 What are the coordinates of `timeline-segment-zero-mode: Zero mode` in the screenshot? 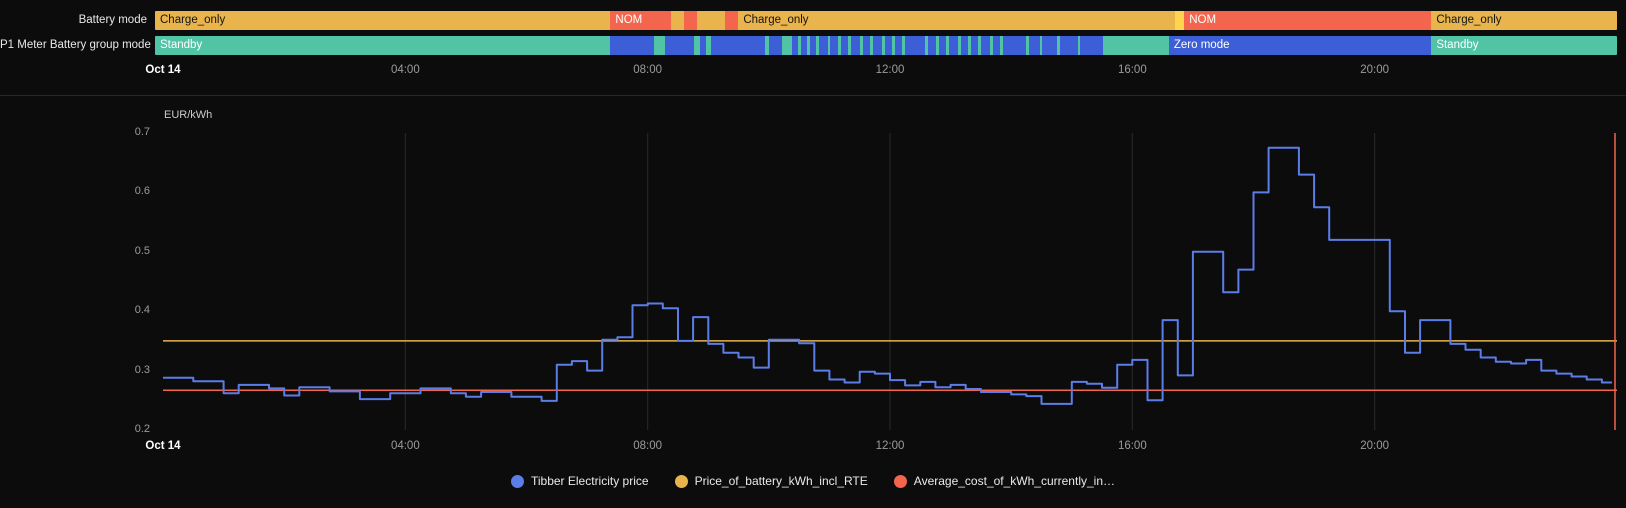 It's located at (1300, 45).